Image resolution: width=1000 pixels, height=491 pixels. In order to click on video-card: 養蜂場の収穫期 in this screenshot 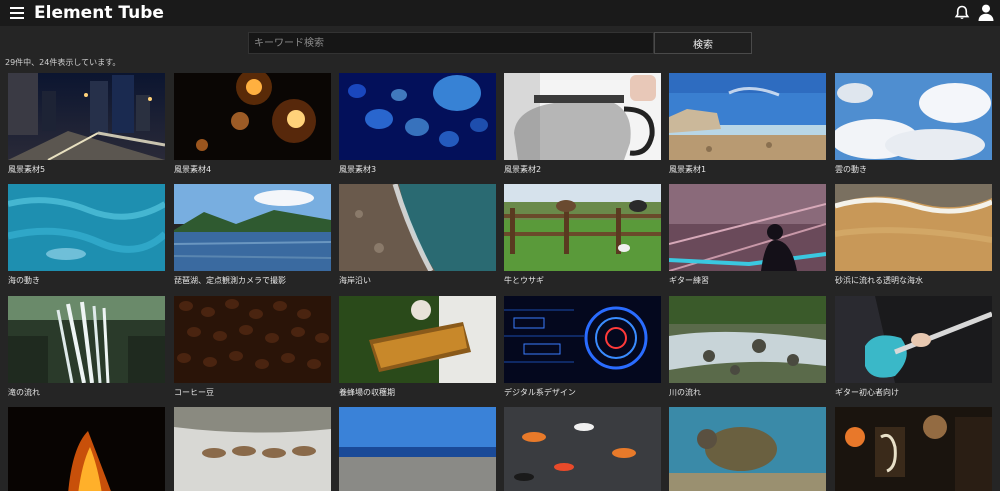, I will do `click(417, 347)`.